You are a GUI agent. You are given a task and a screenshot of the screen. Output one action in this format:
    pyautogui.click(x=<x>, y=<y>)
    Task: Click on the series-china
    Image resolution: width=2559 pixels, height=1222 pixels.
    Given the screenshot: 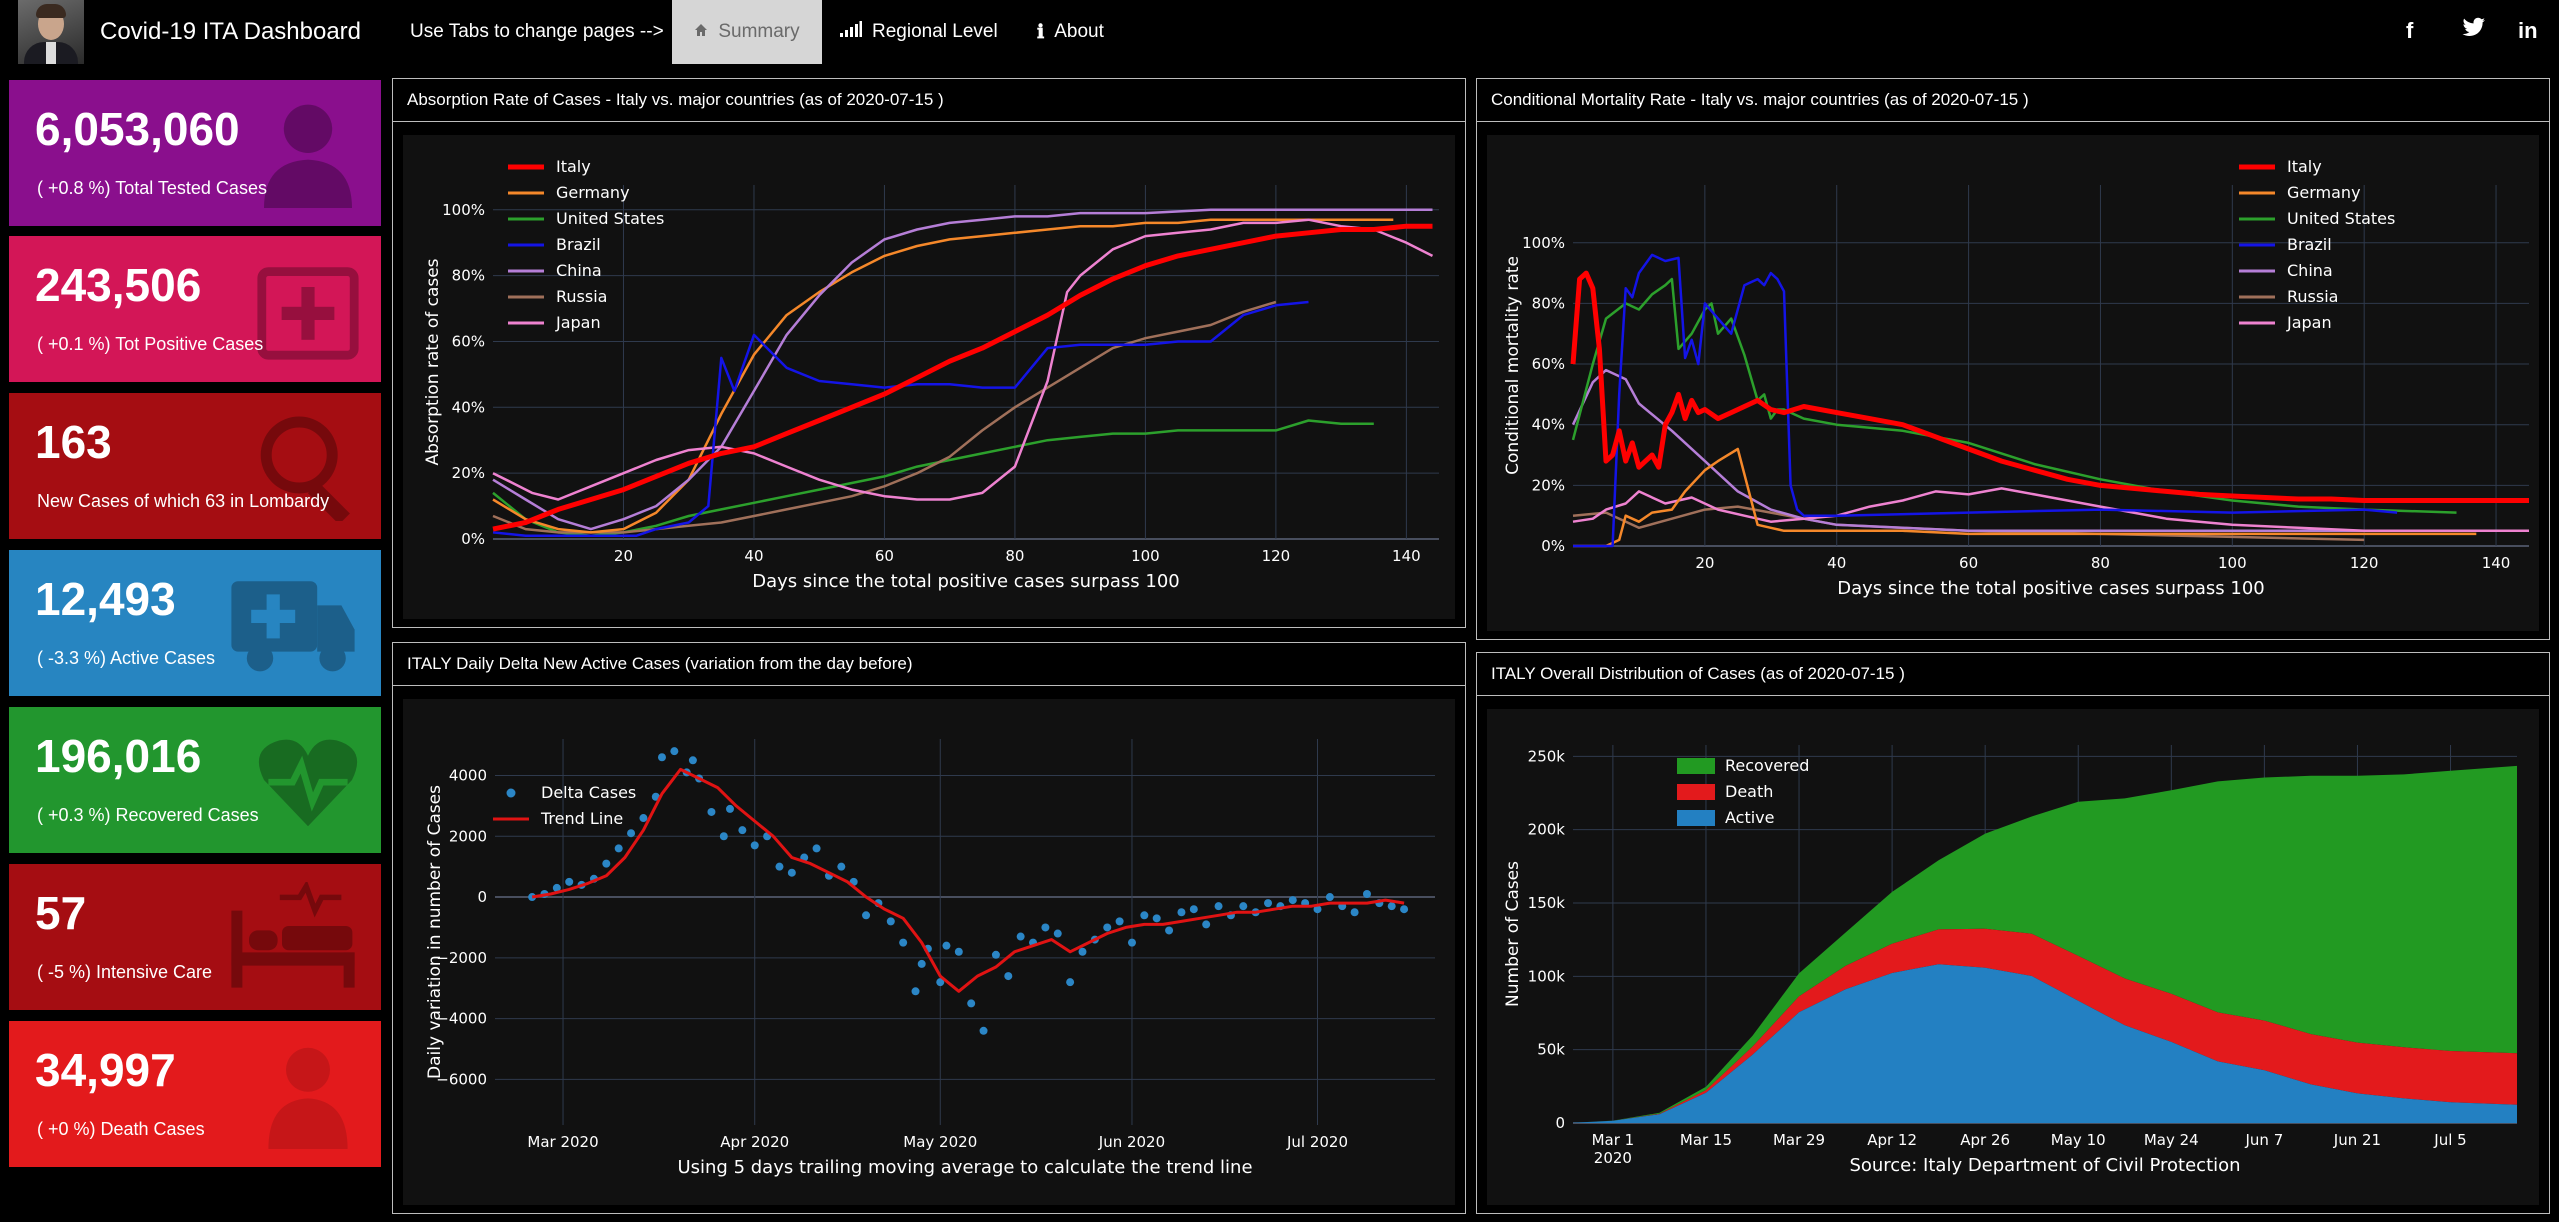 What is the action you would take?
    pyautogui.click(x=962, y=369)
    